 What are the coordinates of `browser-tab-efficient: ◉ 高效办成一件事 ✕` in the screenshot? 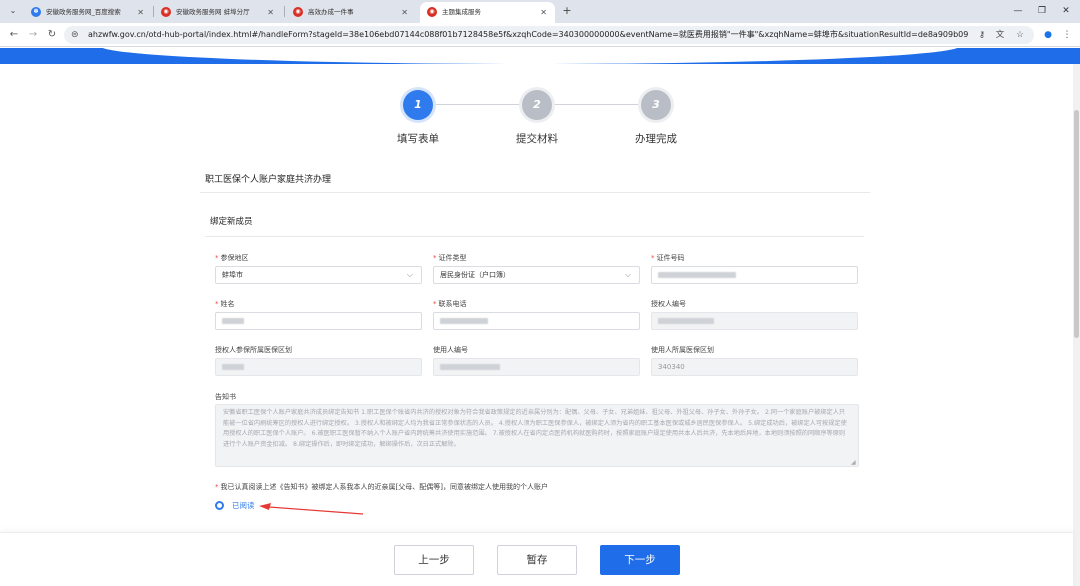 It's located at (351, 12).